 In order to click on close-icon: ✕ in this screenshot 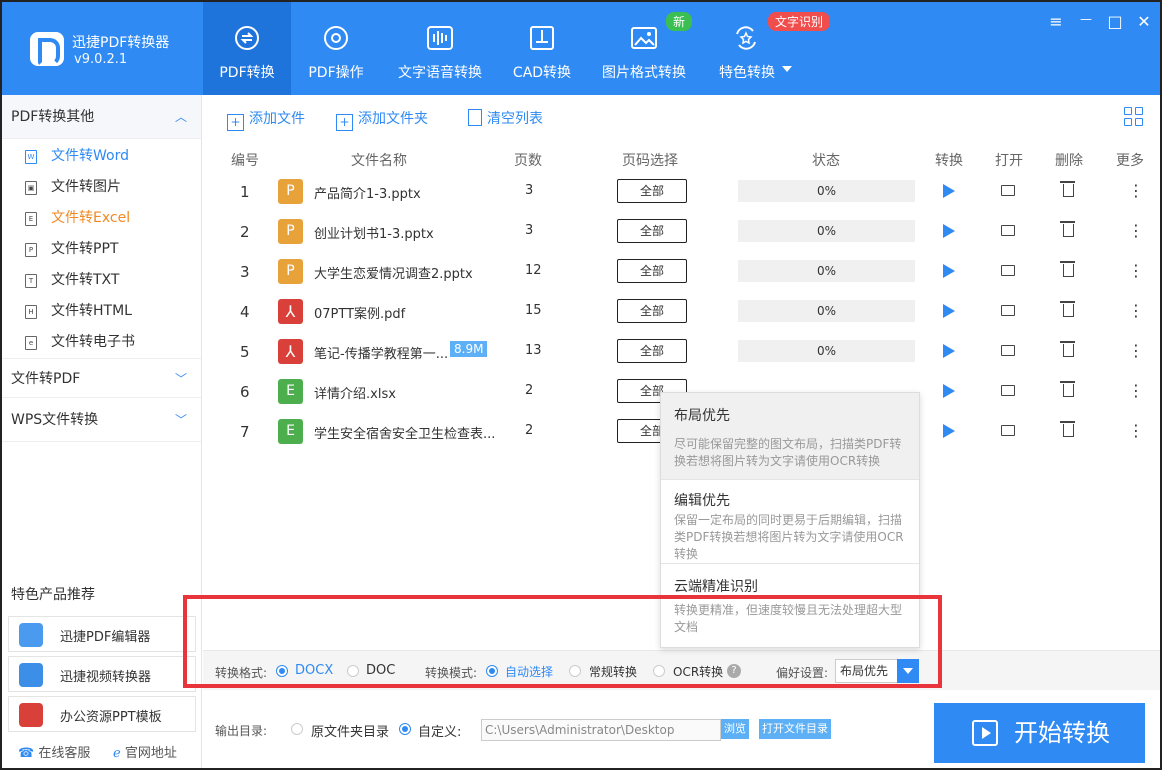, I will do `click(1144, 21)`.